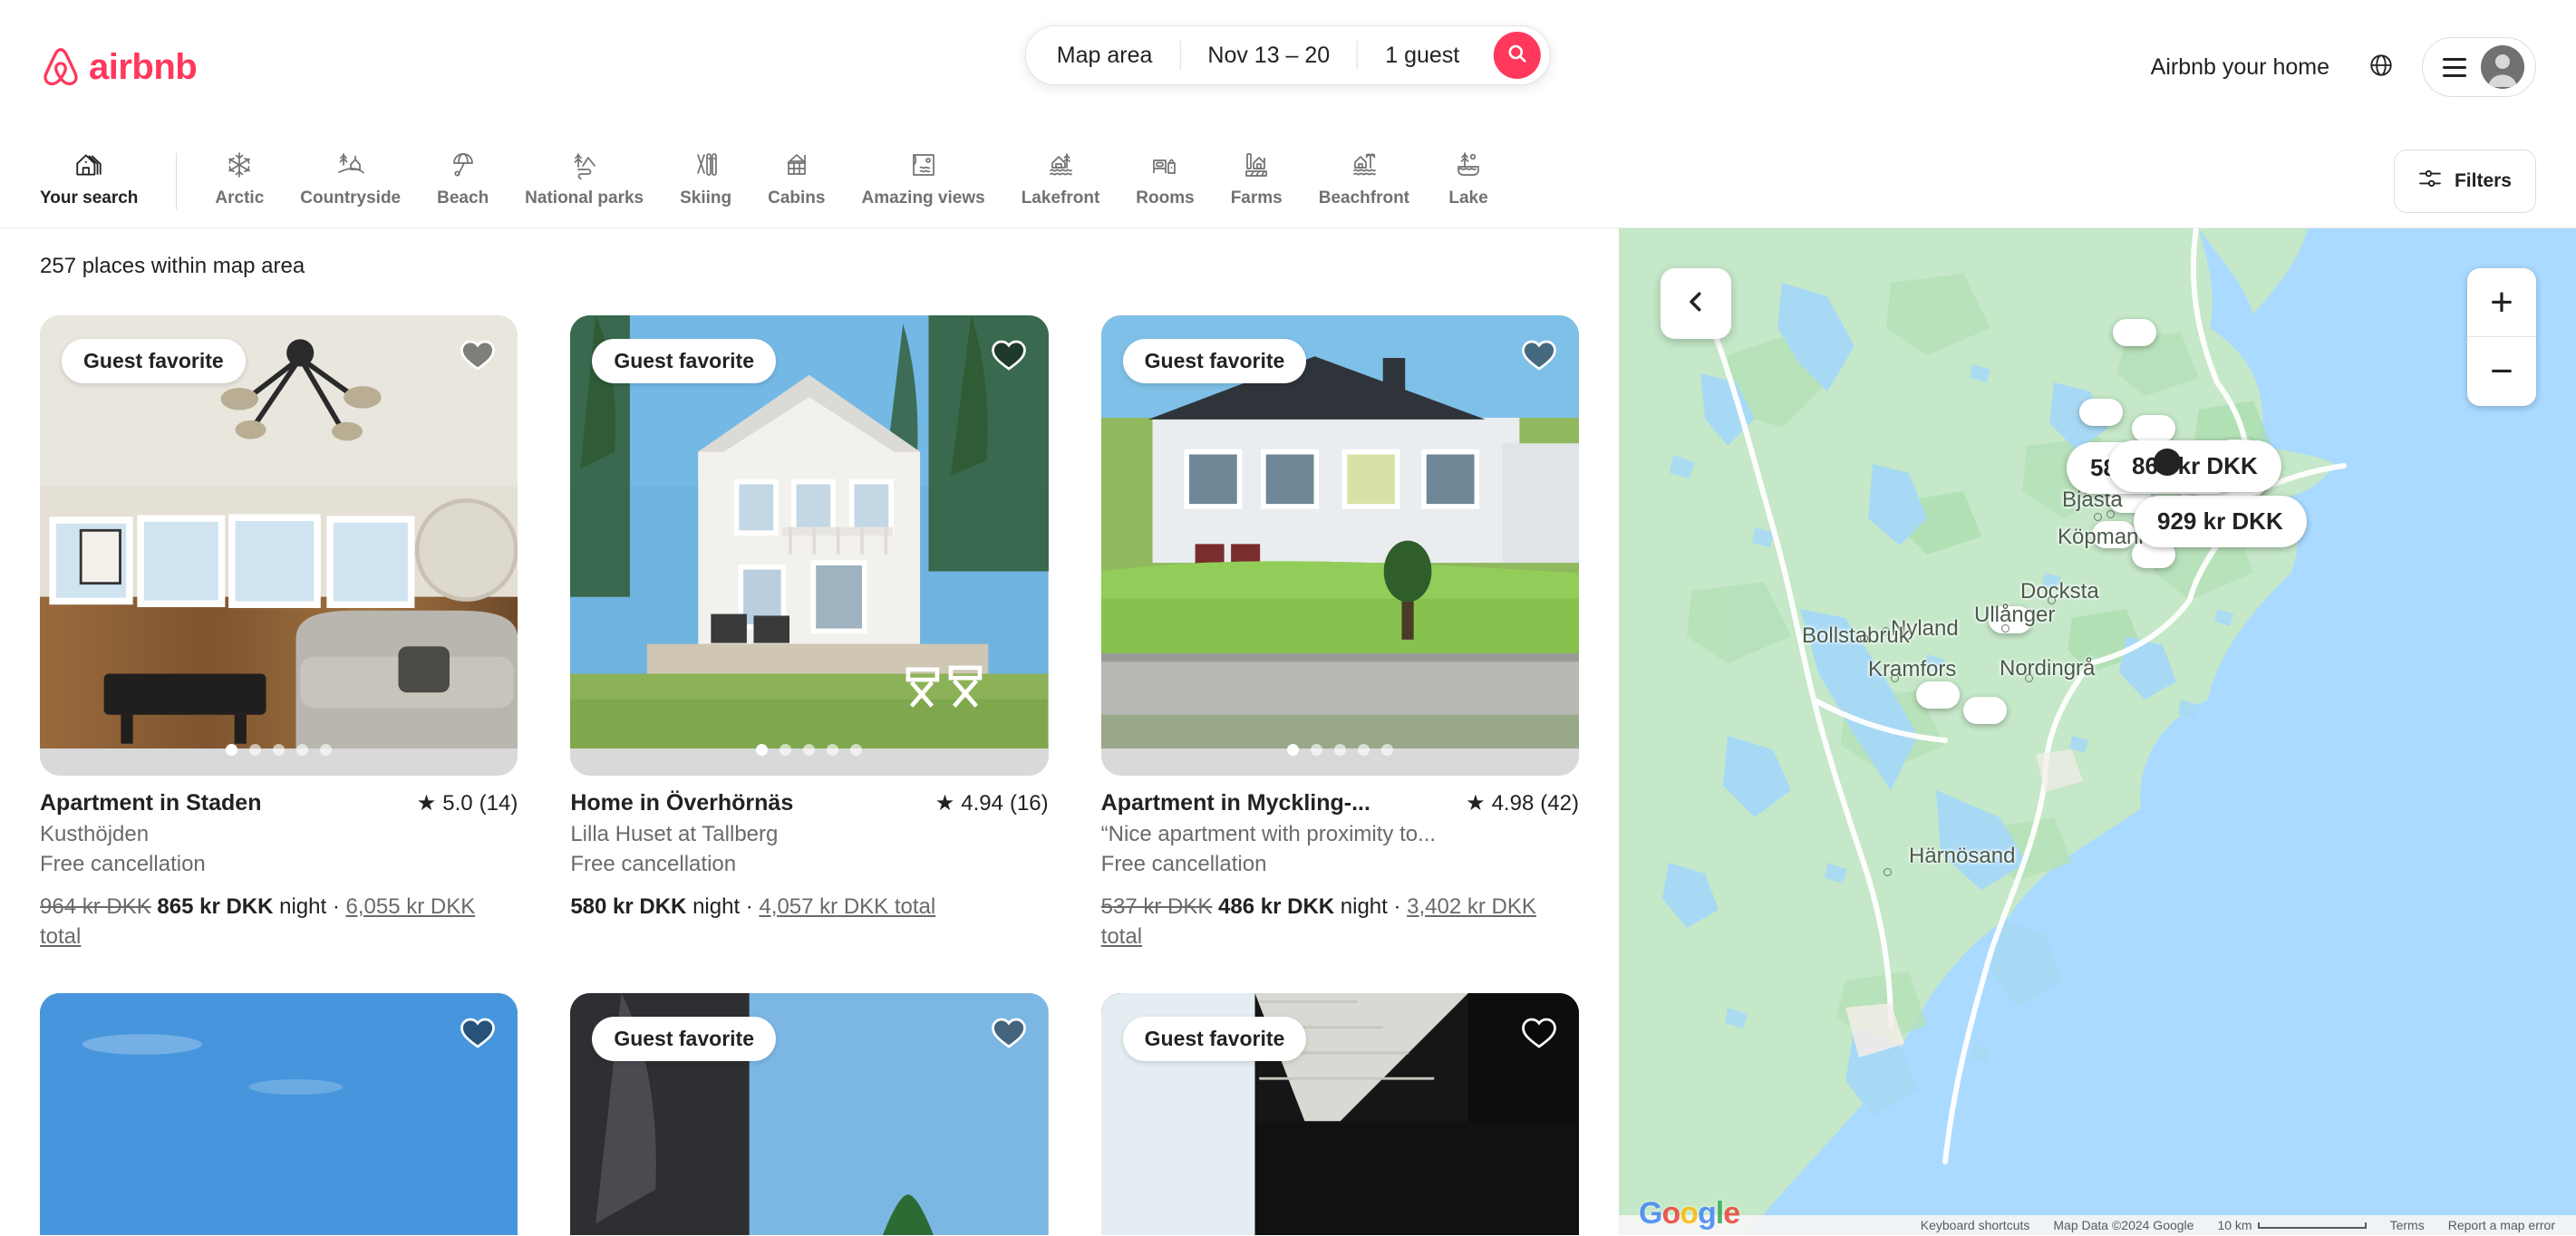  What do you see at coordinates (1257, 180) in the screenshot?
I see `category-farms: Farms` at bounding box center [1257, 180].